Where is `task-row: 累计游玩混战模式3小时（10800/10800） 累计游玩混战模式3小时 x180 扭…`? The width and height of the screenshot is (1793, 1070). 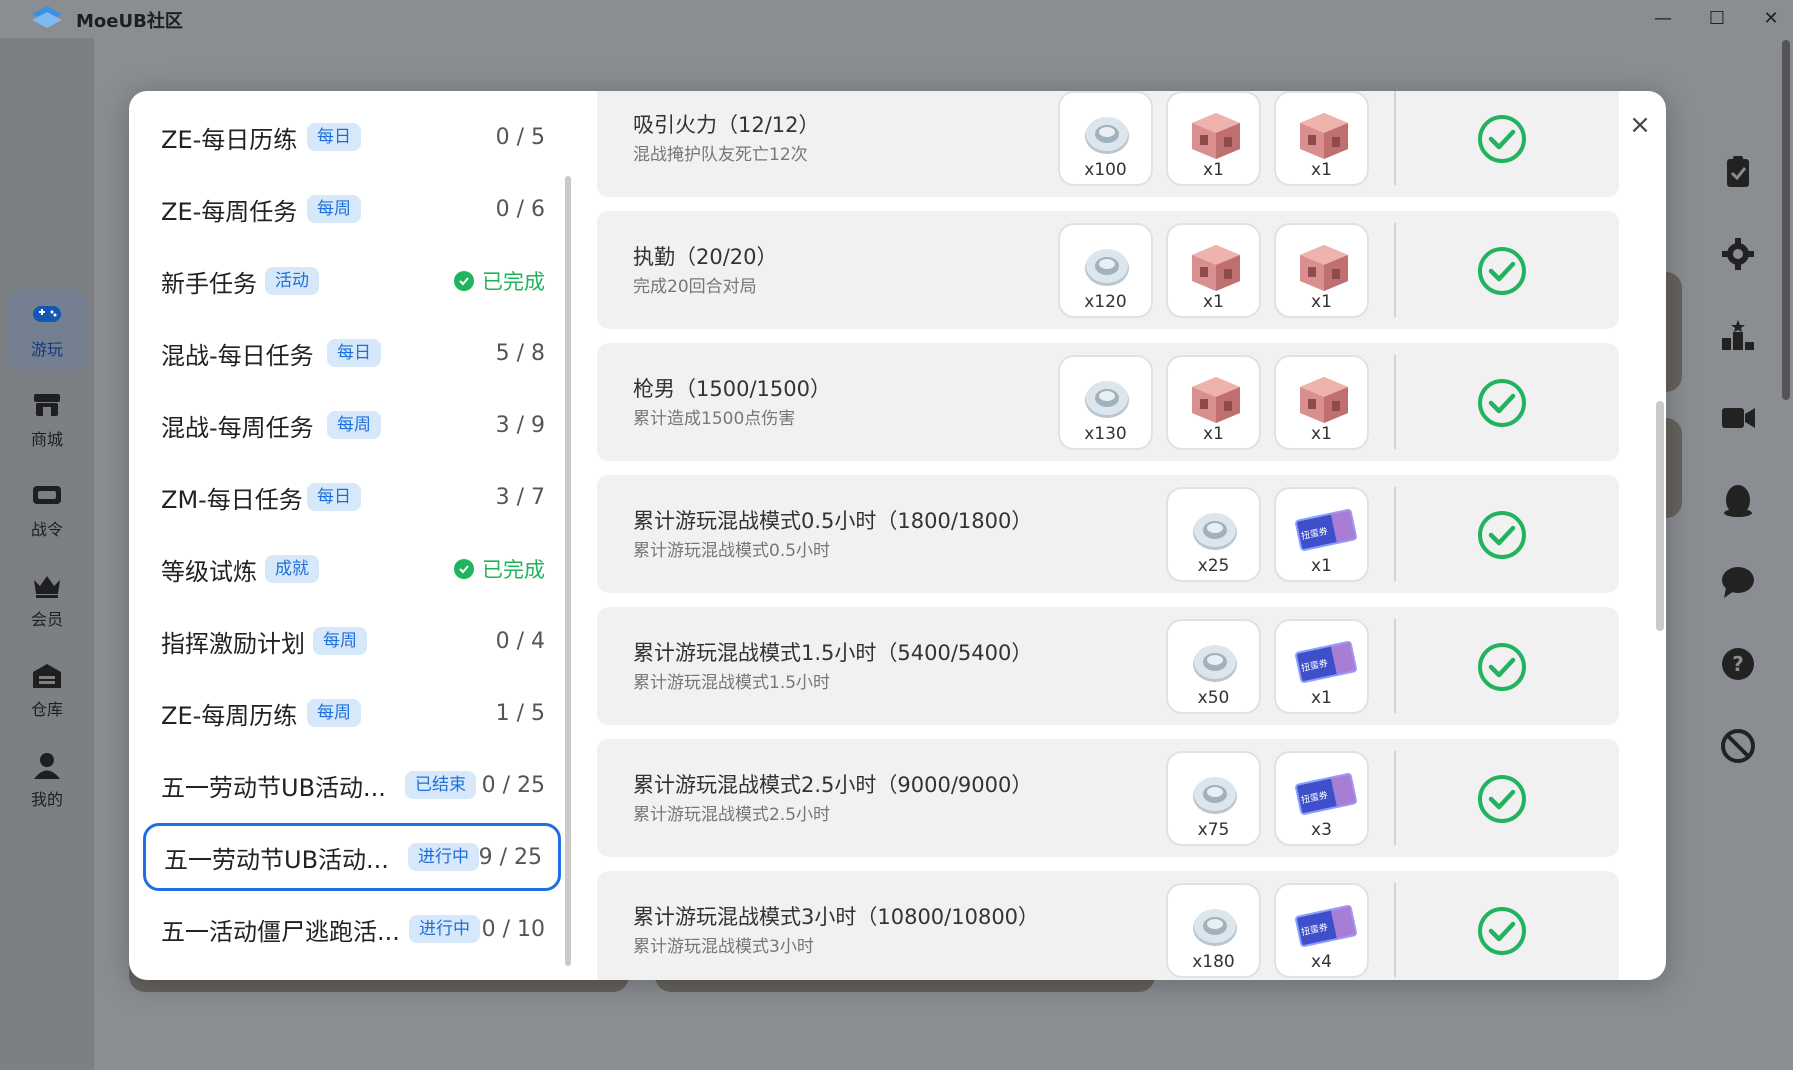 task-row: 累计游玩混战模式3小时（10800/10800） 累计游玩混战模式3小时 x180 扭… is located at coordinates (1108, 925).